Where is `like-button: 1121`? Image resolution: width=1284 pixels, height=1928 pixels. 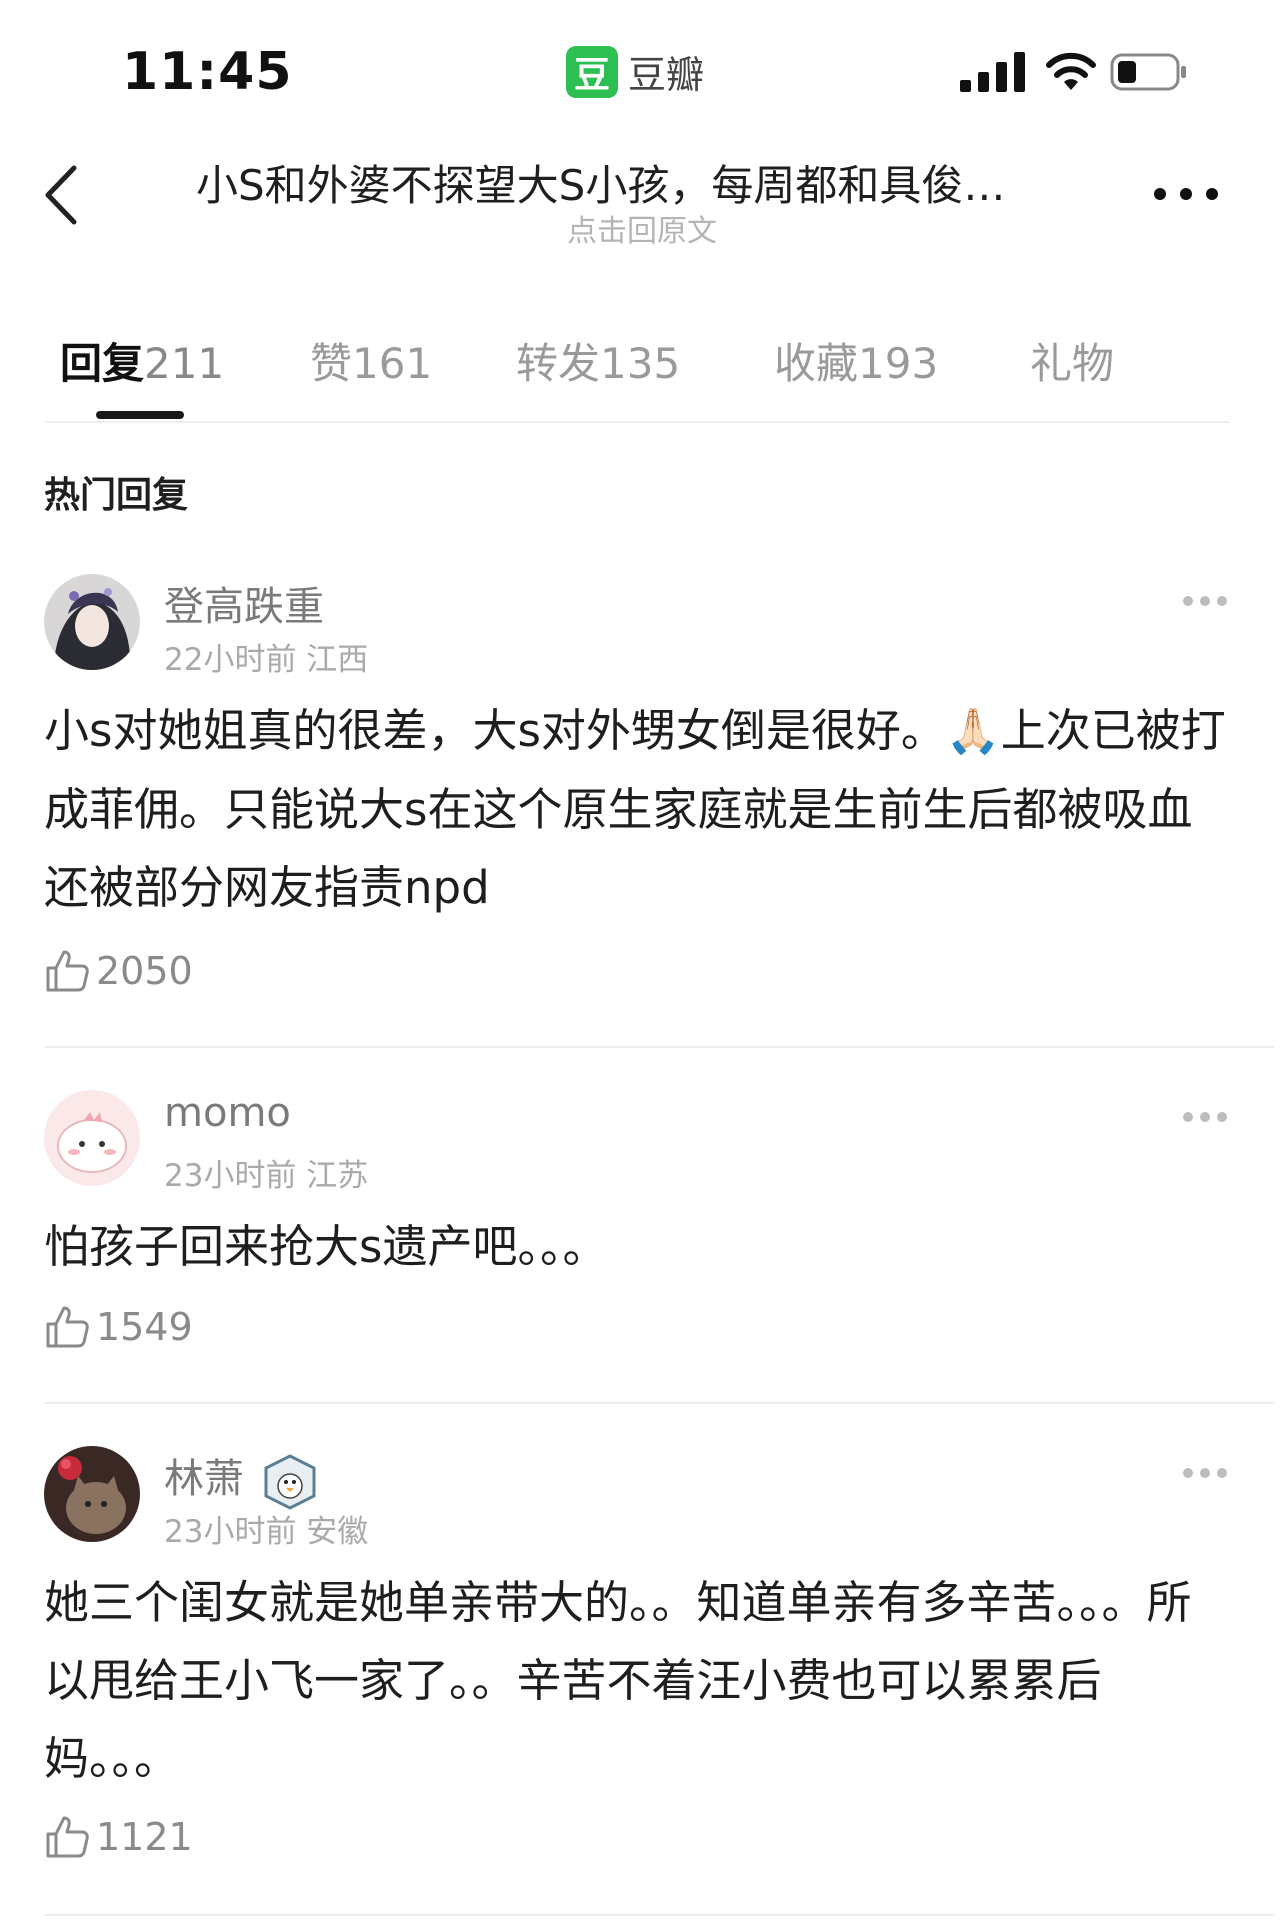 like-button: 1121 is located at coordinates (118, 1837).